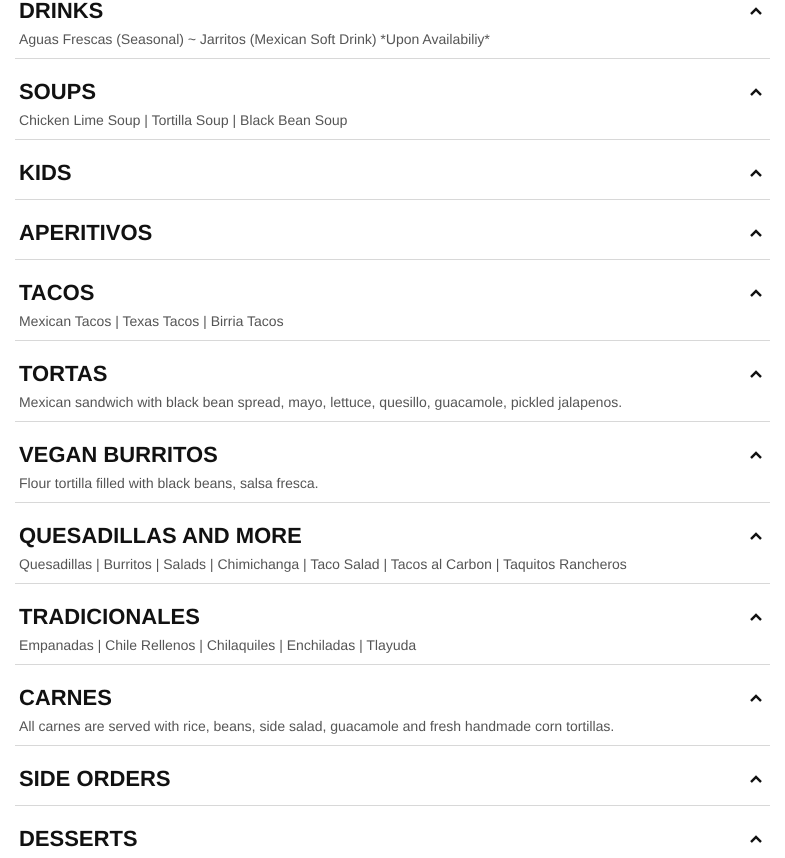  I want to click on section-description: Mexican Tacos | Texas Tacos | Birria Tacos, so click(152, 321).